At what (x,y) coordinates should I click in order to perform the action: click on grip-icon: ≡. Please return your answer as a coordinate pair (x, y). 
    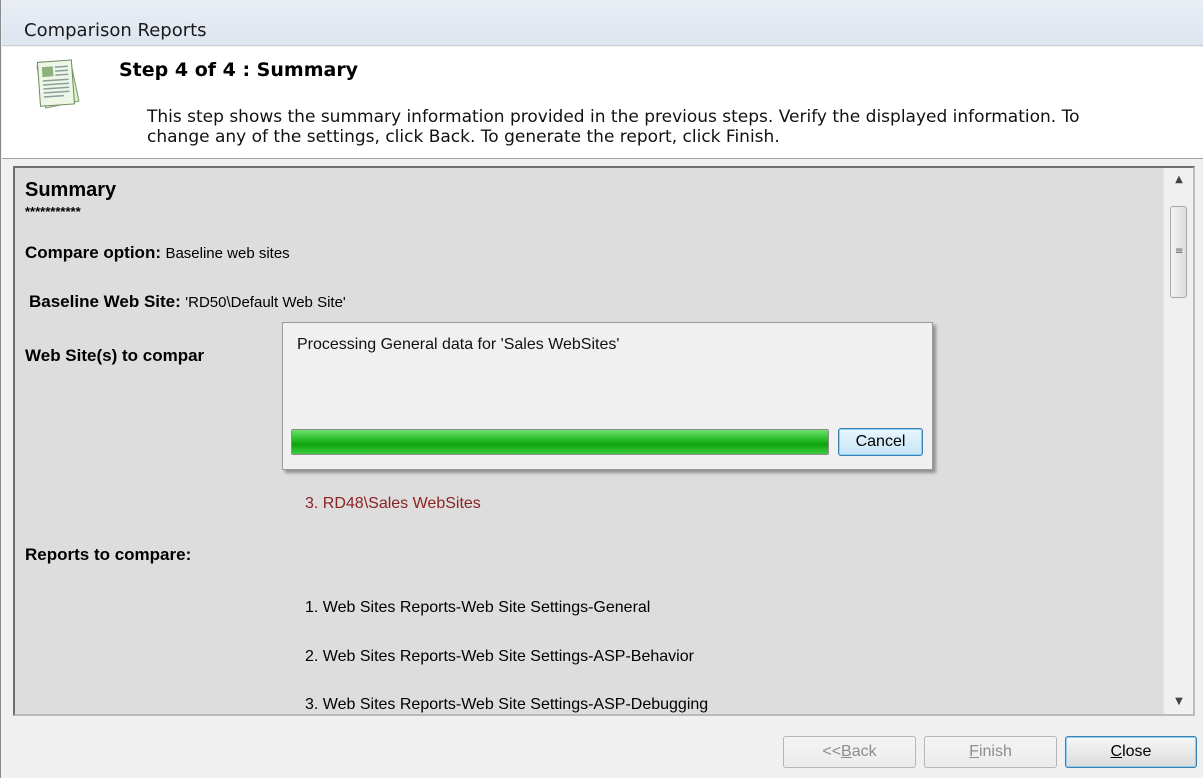
    Looking at the image, I should click on (1179, 251).